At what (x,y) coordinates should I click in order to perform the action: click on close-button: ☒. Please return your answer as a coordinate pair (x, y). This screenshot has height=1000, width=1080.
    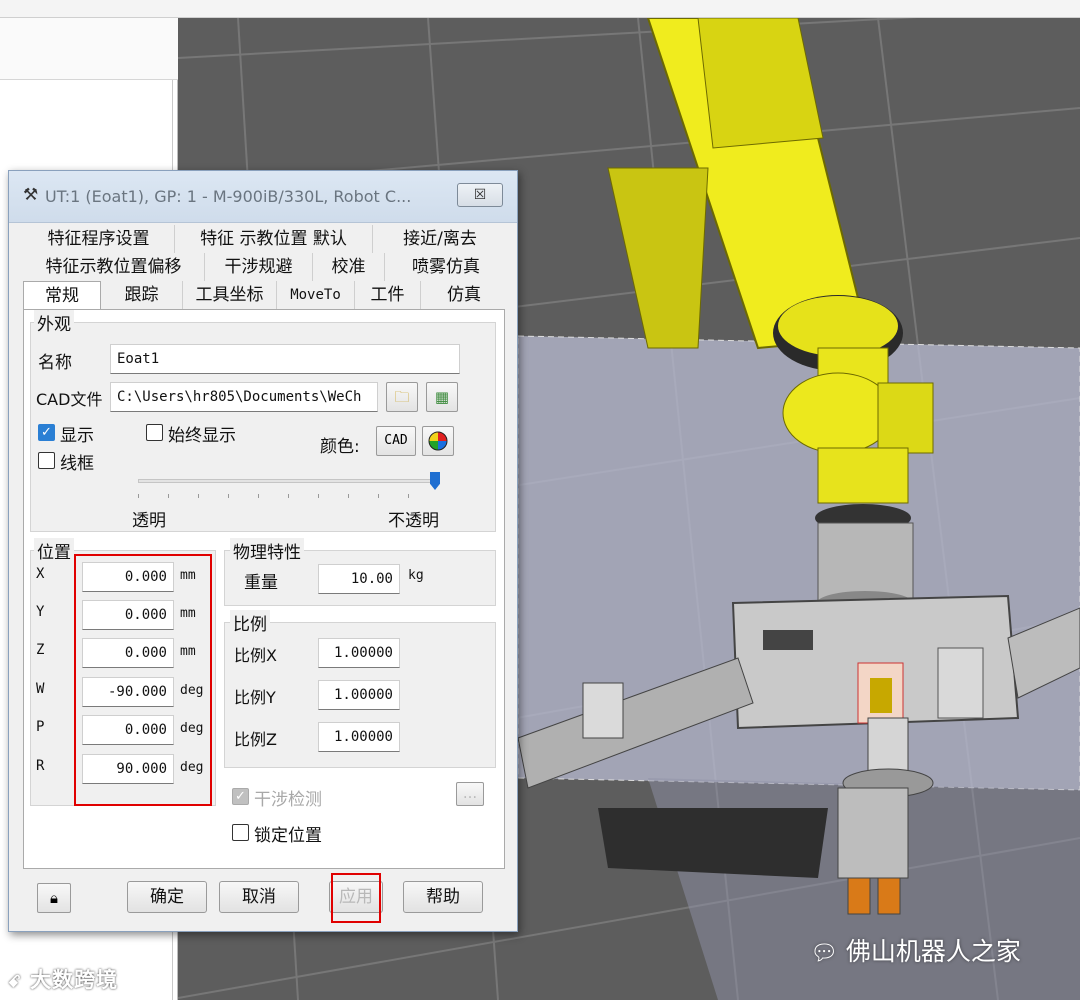
    Looking at the image, I should click on (480, 195).